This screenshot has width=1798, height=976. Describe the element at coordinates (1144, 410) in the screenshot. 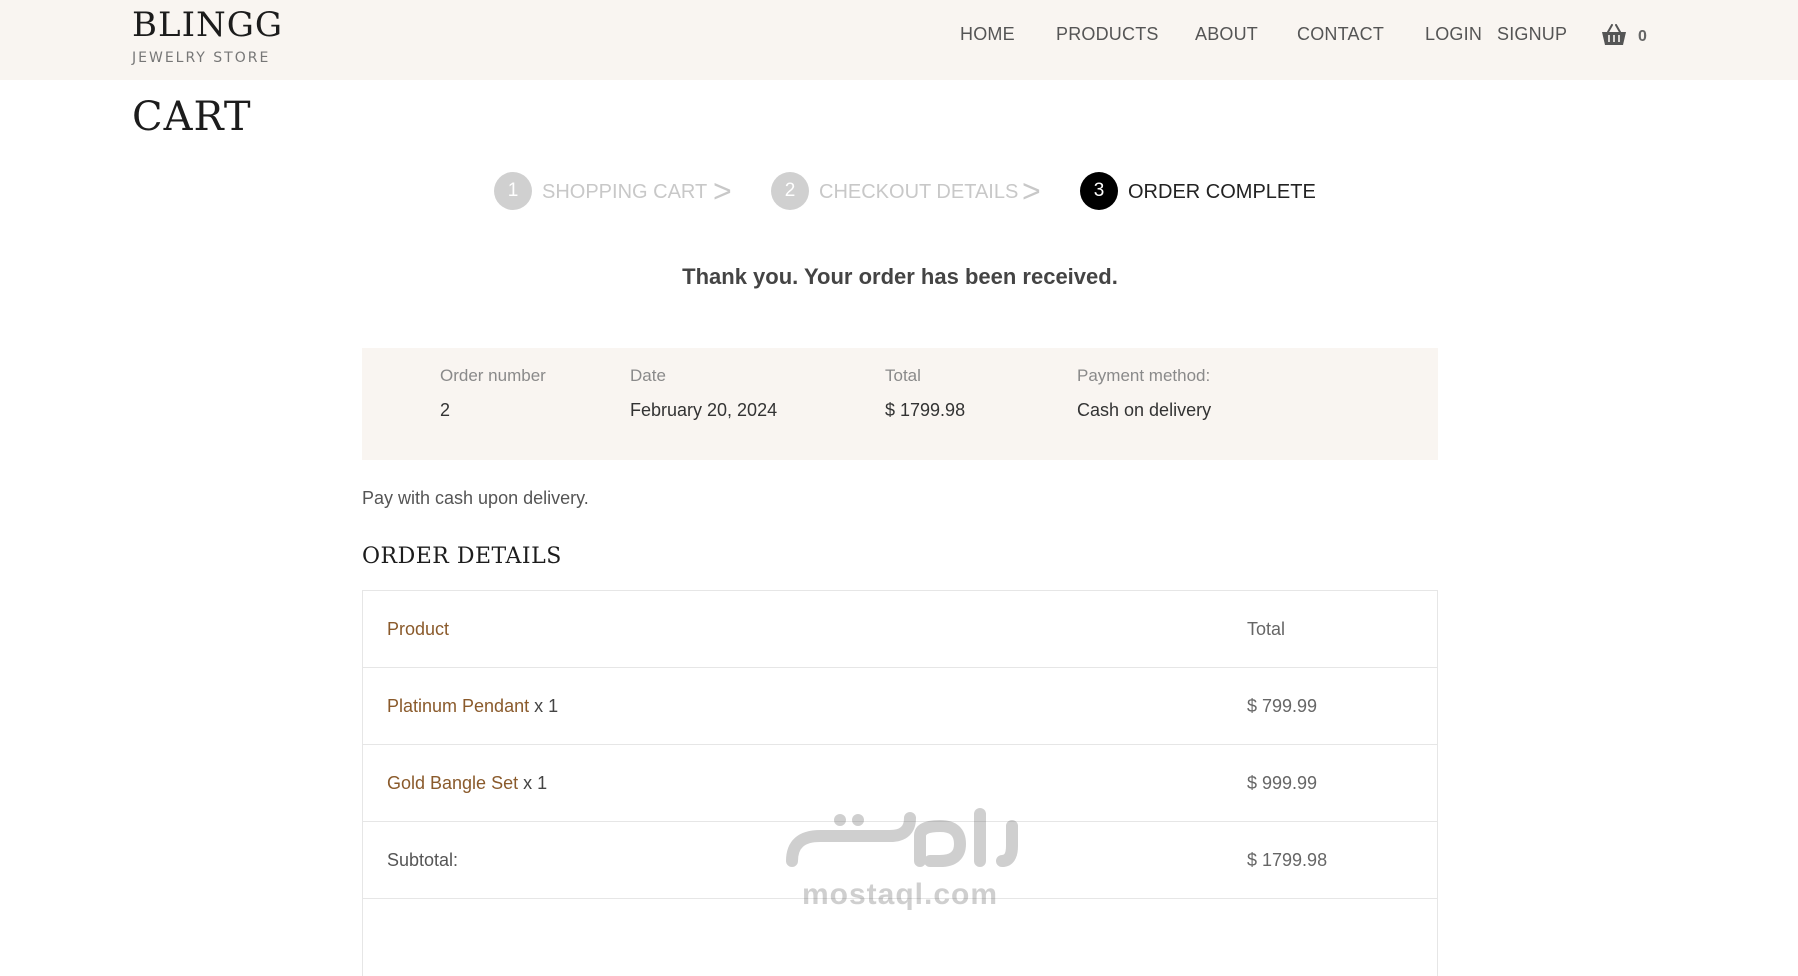

I see `summary-value: Cash on delivery` at that location.